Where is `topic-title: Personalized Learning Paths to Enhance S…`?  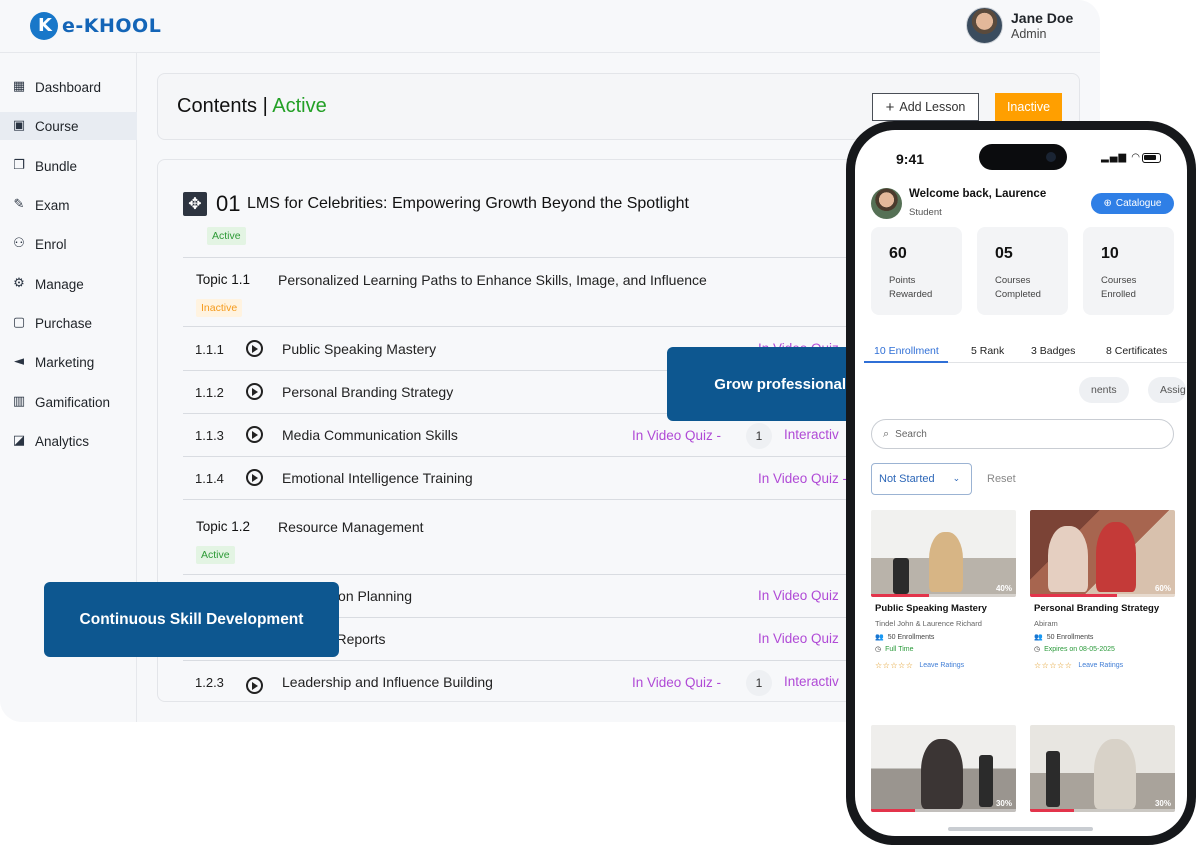 topic-title: Personalized Learning Paths to Enhance S… is located at coordinates (492, 280).